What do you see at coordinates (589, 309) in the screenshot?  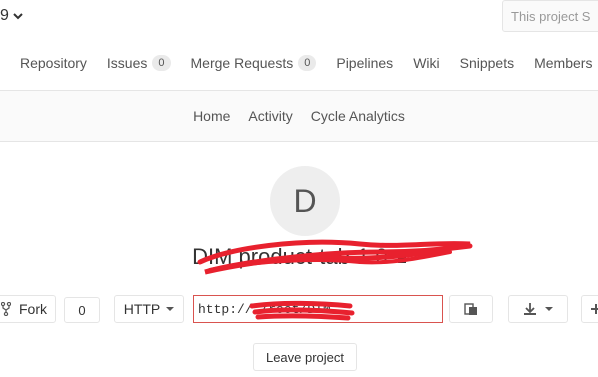 I see `add-new-button` at bounding box center [589, 309].